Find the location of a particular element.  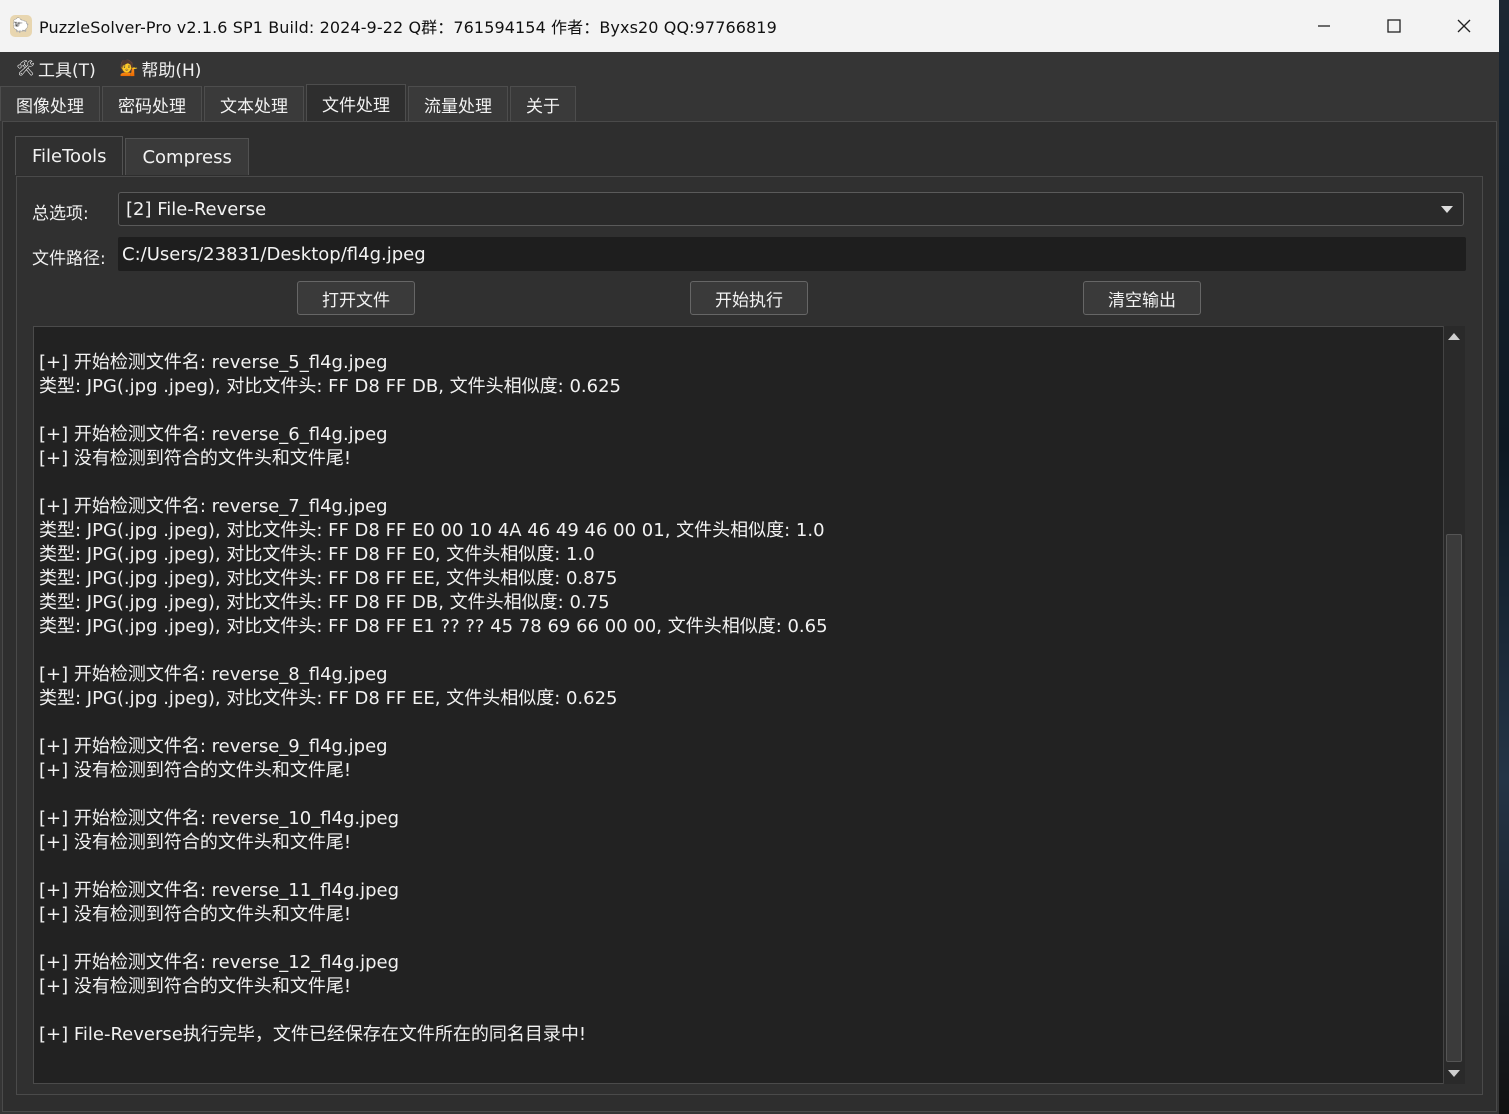

maximize-icon is located at coordinates (1394, 26).